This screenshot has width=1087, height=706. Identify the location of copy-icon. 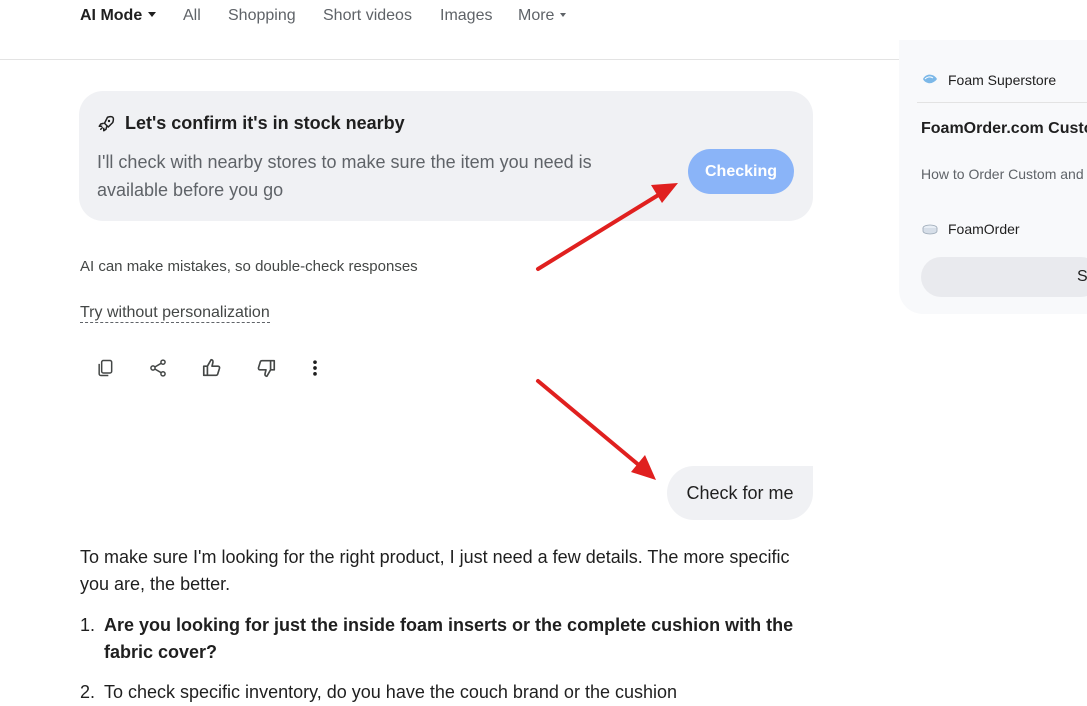
(105, 368).